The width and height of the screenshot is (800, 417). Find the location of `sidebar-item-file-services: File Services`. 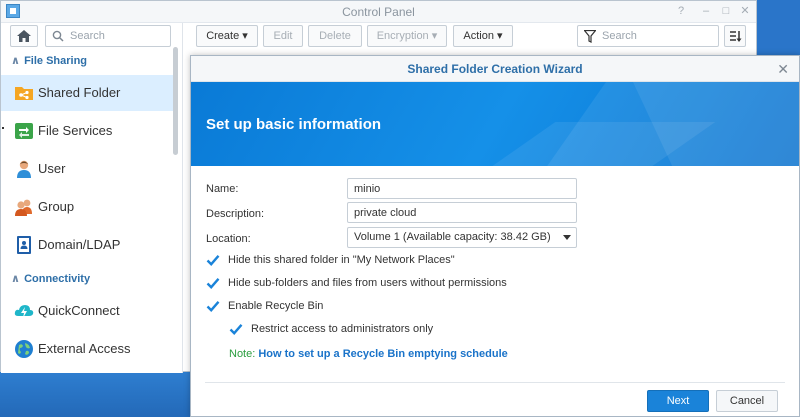

sidebar-item-file-services: File Services is located at coordinates (91, 131).